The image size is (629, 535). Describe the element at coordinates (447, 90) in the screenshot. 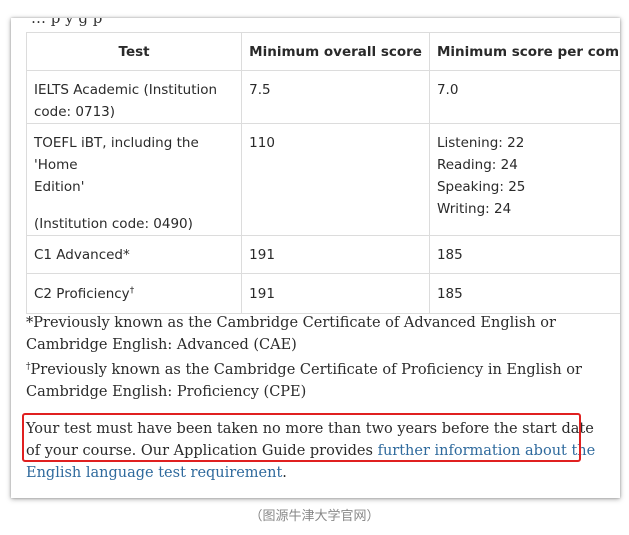

I see `component-score: 7.0` at that location.